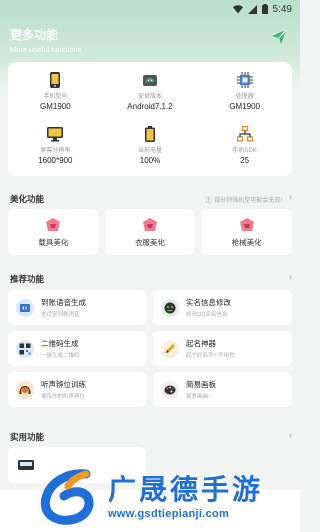 The image size is (320, 532). What do you see at coordinates (150, 134) in the screenshot?
I see `battery-icon` at bounding box center [150, 134].